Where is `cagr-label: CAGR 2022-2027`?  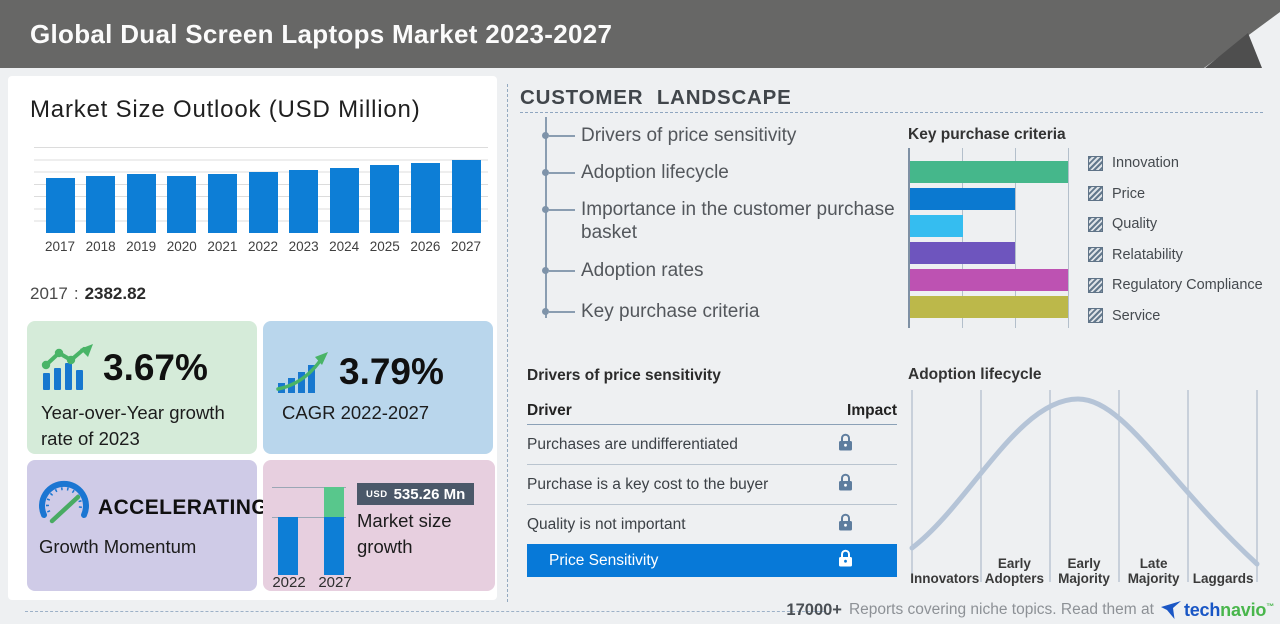 cagr-label: CAGR 2022-2027 is located at coordinates (356, 412).